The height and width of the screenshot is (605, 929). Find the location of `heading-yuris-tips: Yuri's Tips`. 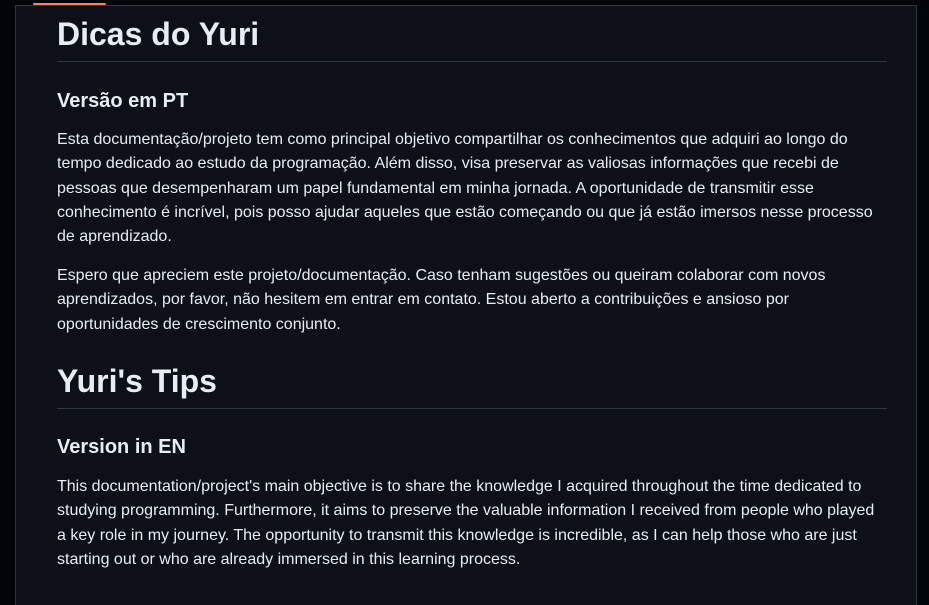

heading-yuris-tips: Yuri's Tips is located at coordinates (472, 385).